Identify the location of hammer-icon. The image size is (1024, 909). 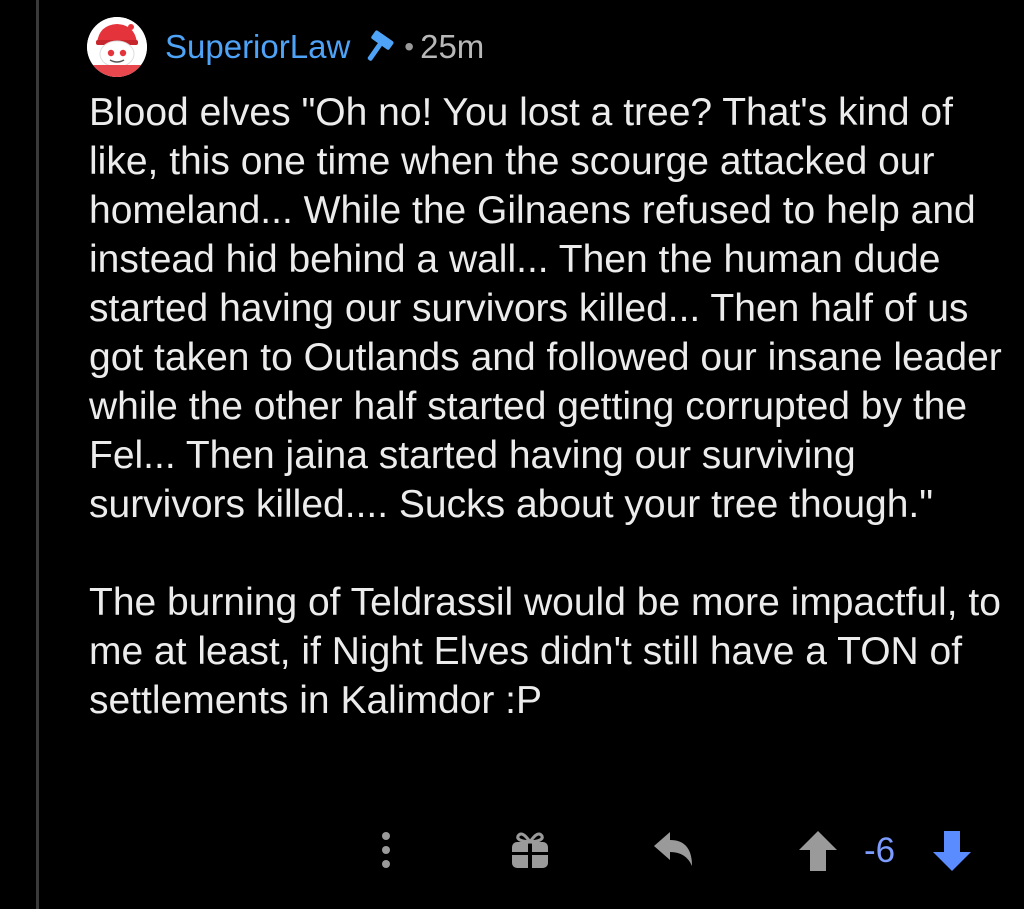
(380, 47).